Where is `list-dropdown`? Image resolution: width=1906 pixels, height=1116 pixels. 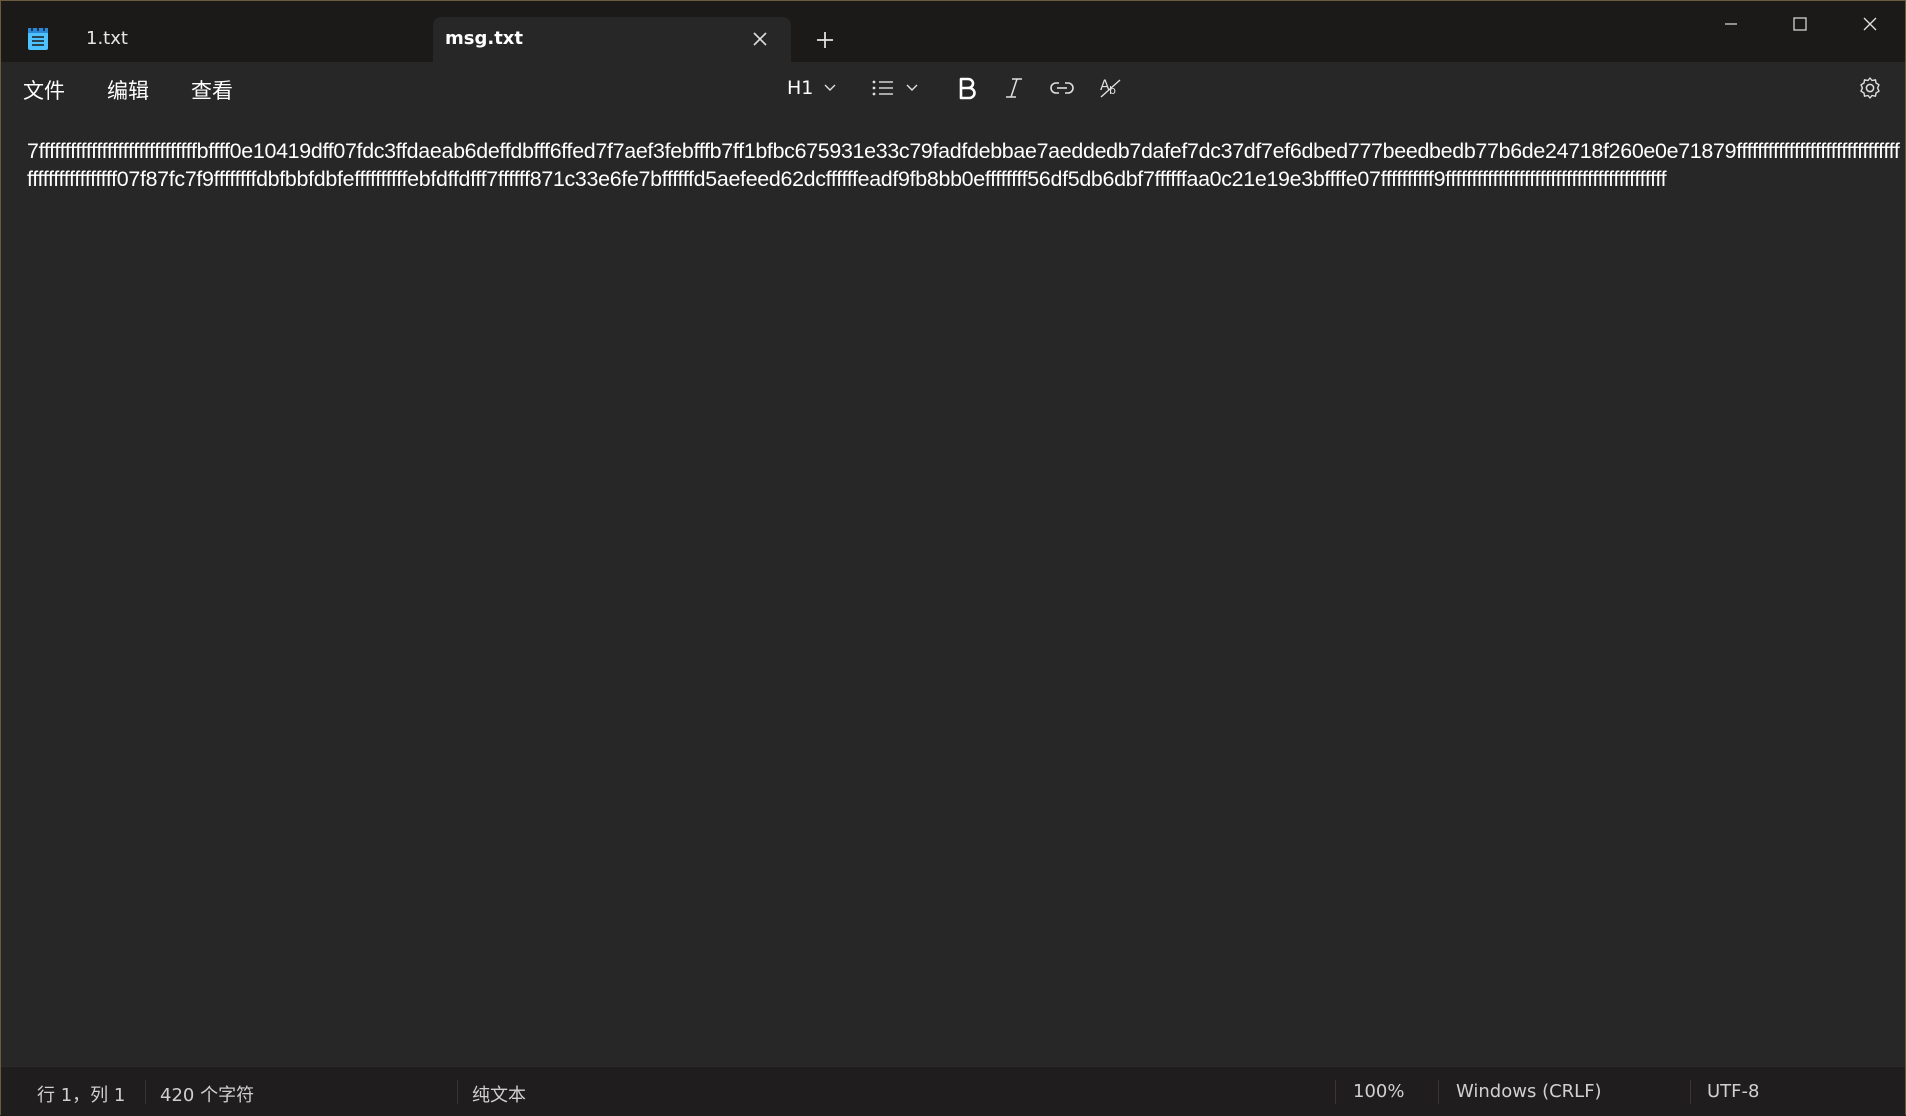 list-dropdown is located at coordinates (895, 88).